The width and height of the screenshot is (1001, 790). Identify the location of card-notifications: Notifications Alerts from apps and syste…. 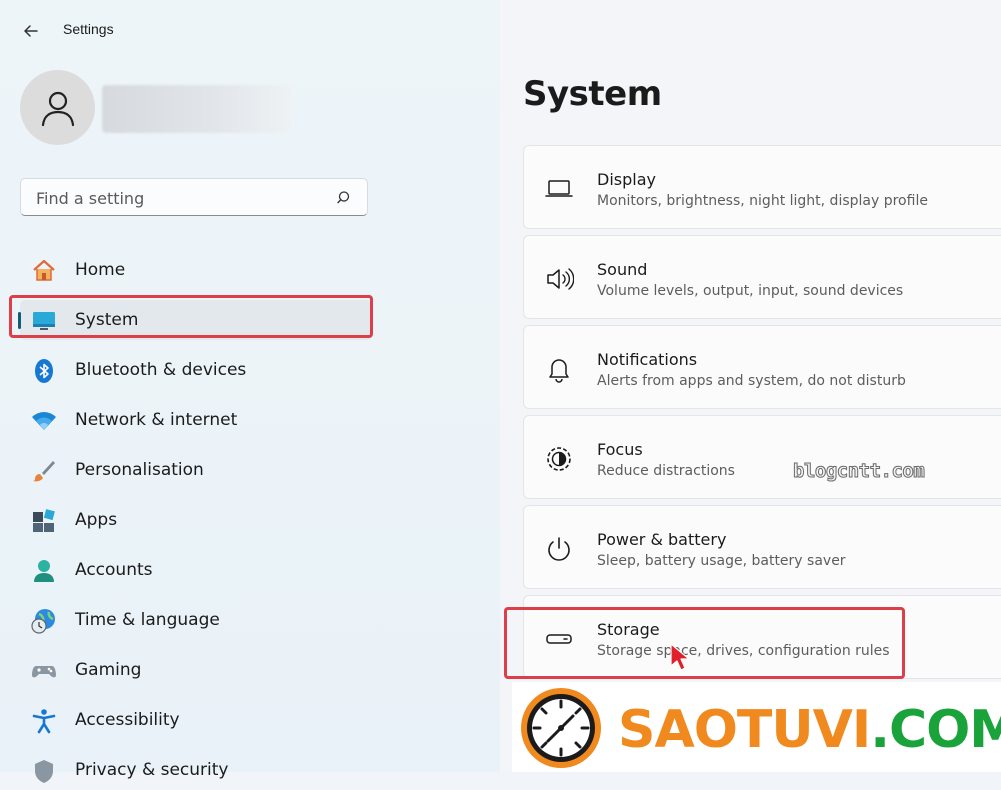
(762, 367).